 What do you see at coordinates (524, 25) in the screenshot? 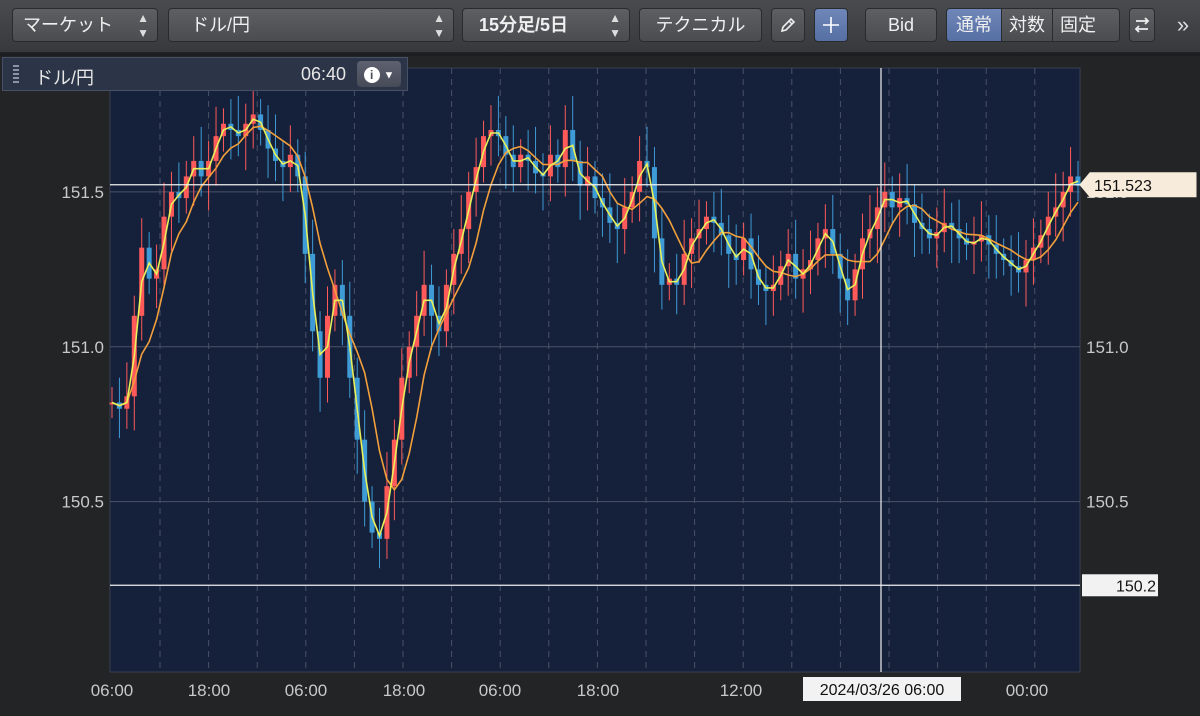
I see `period-select-label: 15分足/5日` at bounding box center [524, 25].